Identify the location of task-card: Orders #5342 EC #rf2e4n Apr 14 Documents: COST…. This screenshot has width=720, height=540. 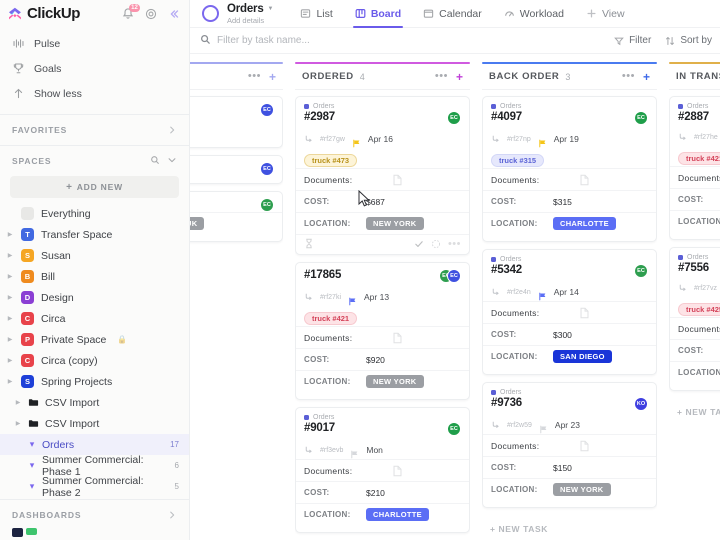
(569, 312).